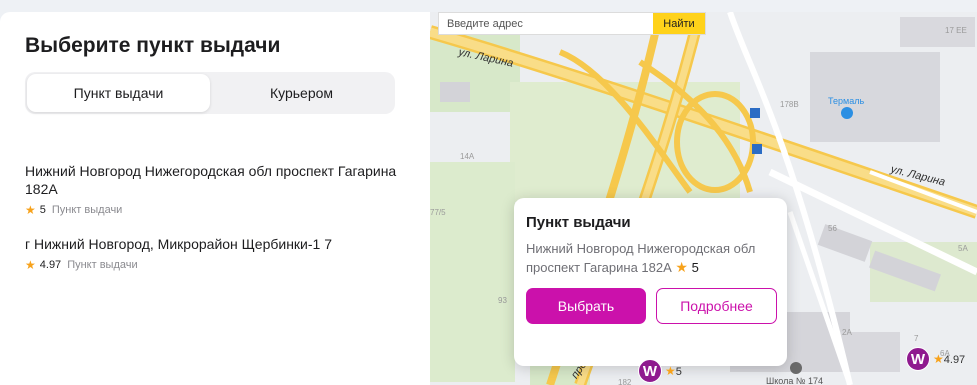  I want to click on marker-rating: 4.97, so click(954, 360).